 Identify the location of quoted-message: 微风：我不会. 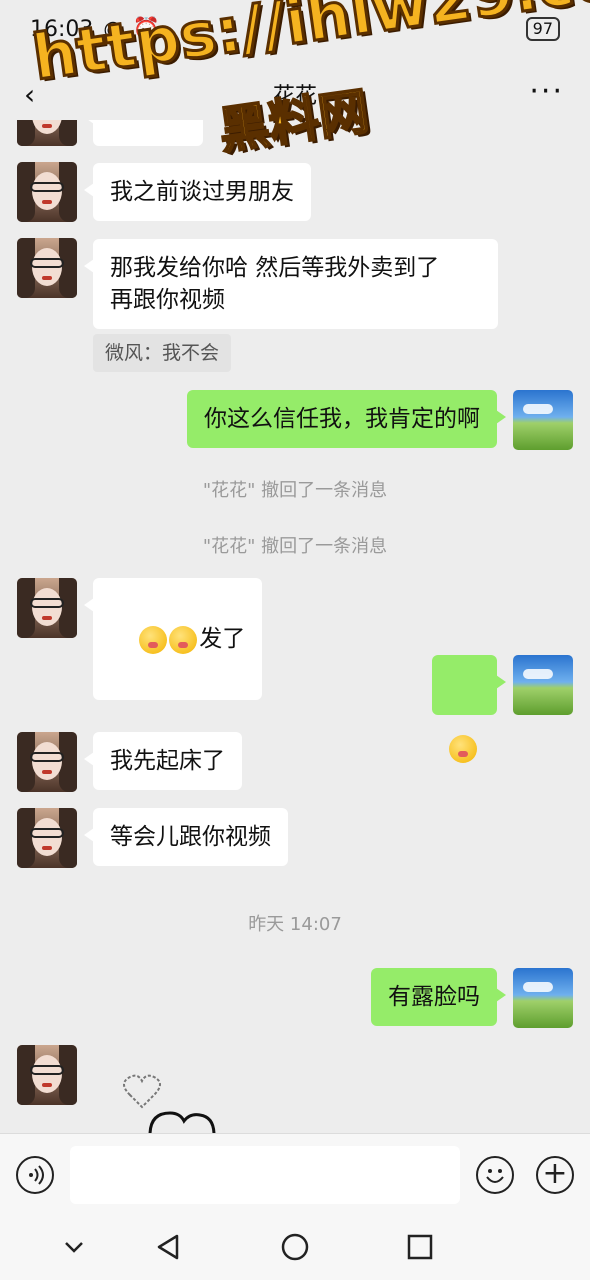
(162, 353).